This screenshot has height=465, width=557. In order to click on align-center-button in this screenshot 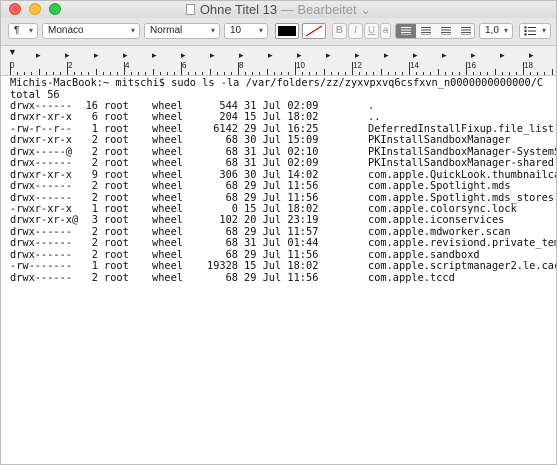, I will do `click(426, 31)`.